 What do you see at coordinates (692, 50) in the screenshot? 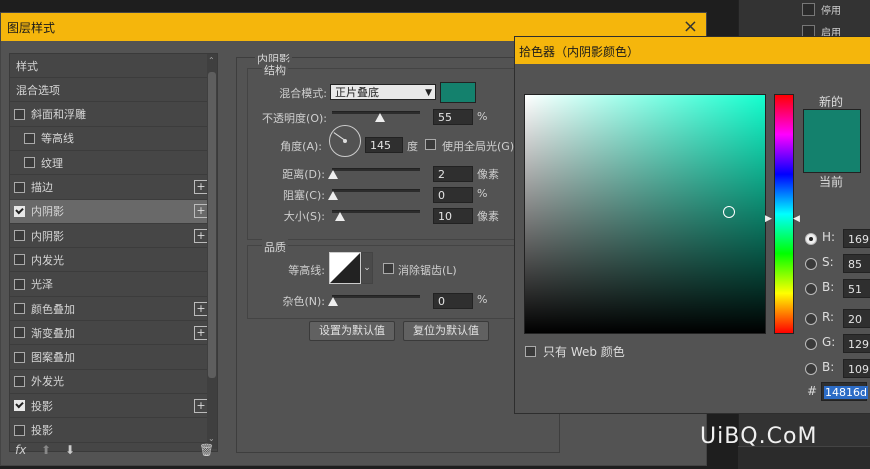
I see `color-picker-titlebar: 拾色器（内阴影颜色）` at bounding box center [692, 50].